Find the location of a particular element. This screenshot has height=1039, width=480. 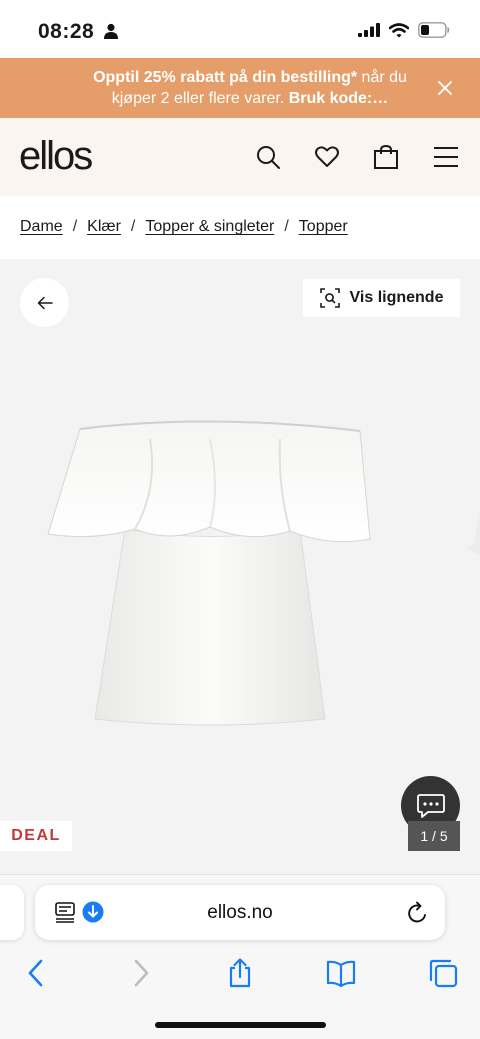

wifi-icon is located at coordinates (399, 29).